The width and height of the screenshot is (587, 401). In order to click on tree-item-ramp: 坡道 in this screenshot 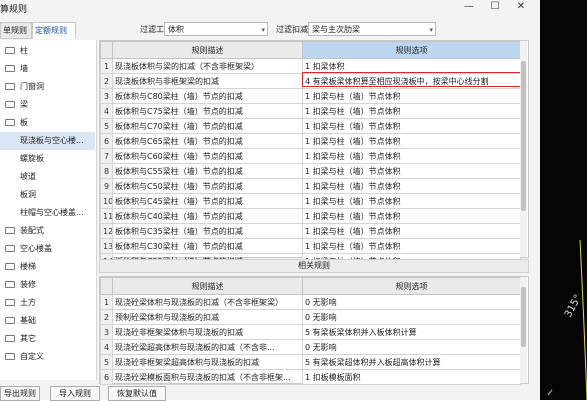, I will do `click(47, 177)`.